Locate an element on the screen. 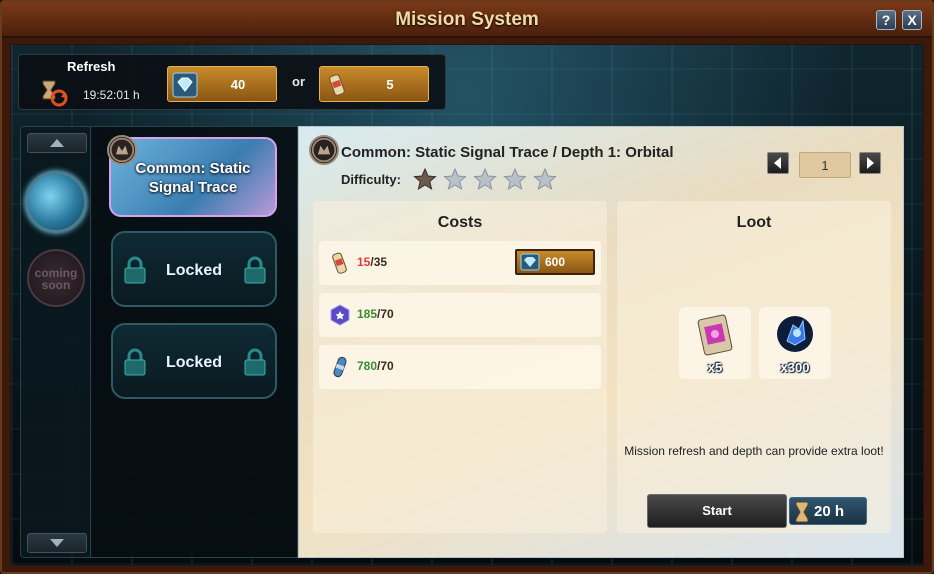 The image size is (934, 574). mission-duration: 20 h is located at coordinates (828, 511).